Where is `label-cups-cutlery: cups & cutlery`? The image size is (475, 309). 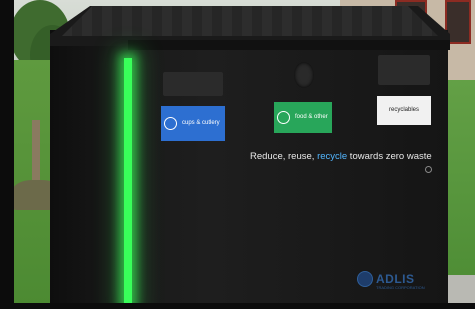 label-cups-cutlery: cups & cutlery is located at coordinates (193, 123).